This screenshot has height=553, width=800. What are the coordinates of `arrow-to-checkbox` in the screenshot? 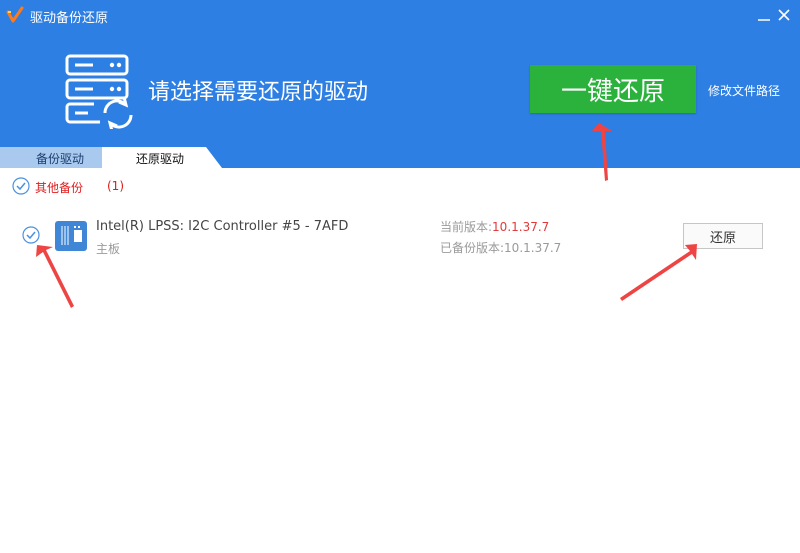 It's located at (55, 276).